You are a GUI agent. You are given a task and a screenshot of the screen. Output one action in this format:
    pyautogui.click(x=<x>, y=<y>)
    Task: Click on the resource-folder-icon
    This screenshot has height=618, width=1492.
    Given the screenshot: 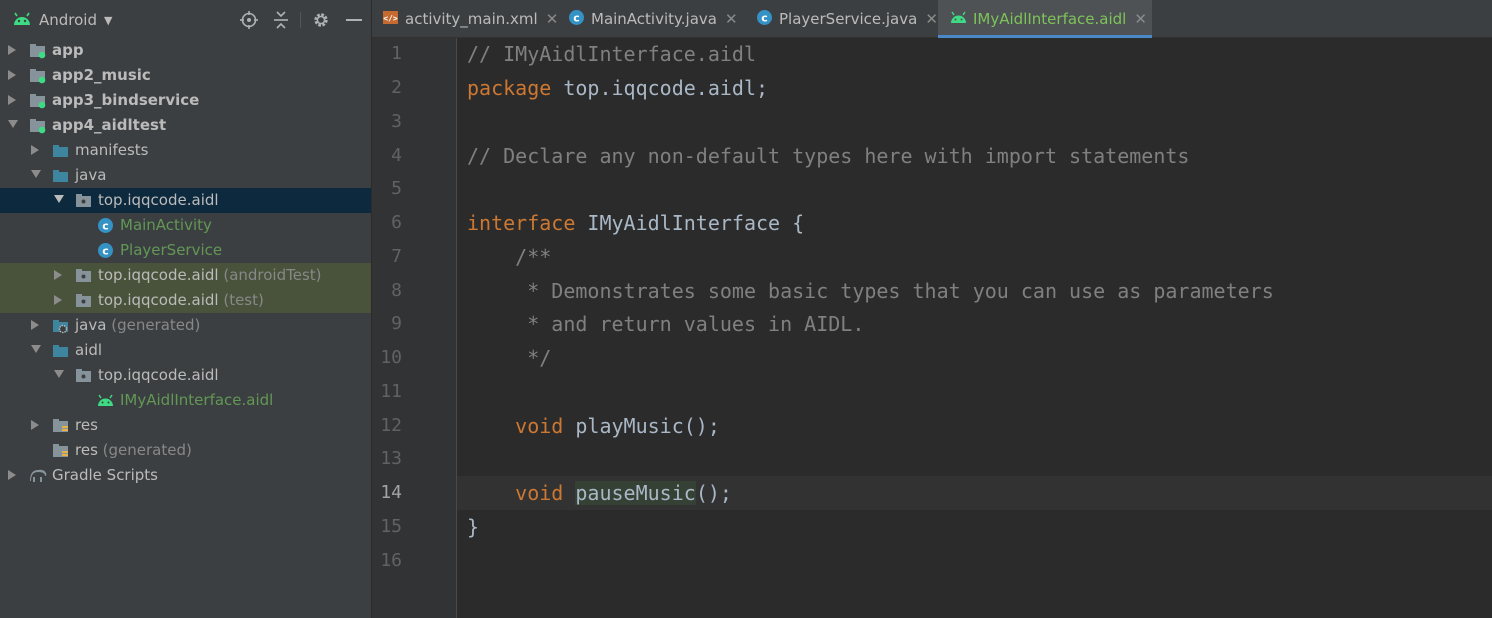 What is the action you would take?
    pyautogui.click(x=60, y=450)
    